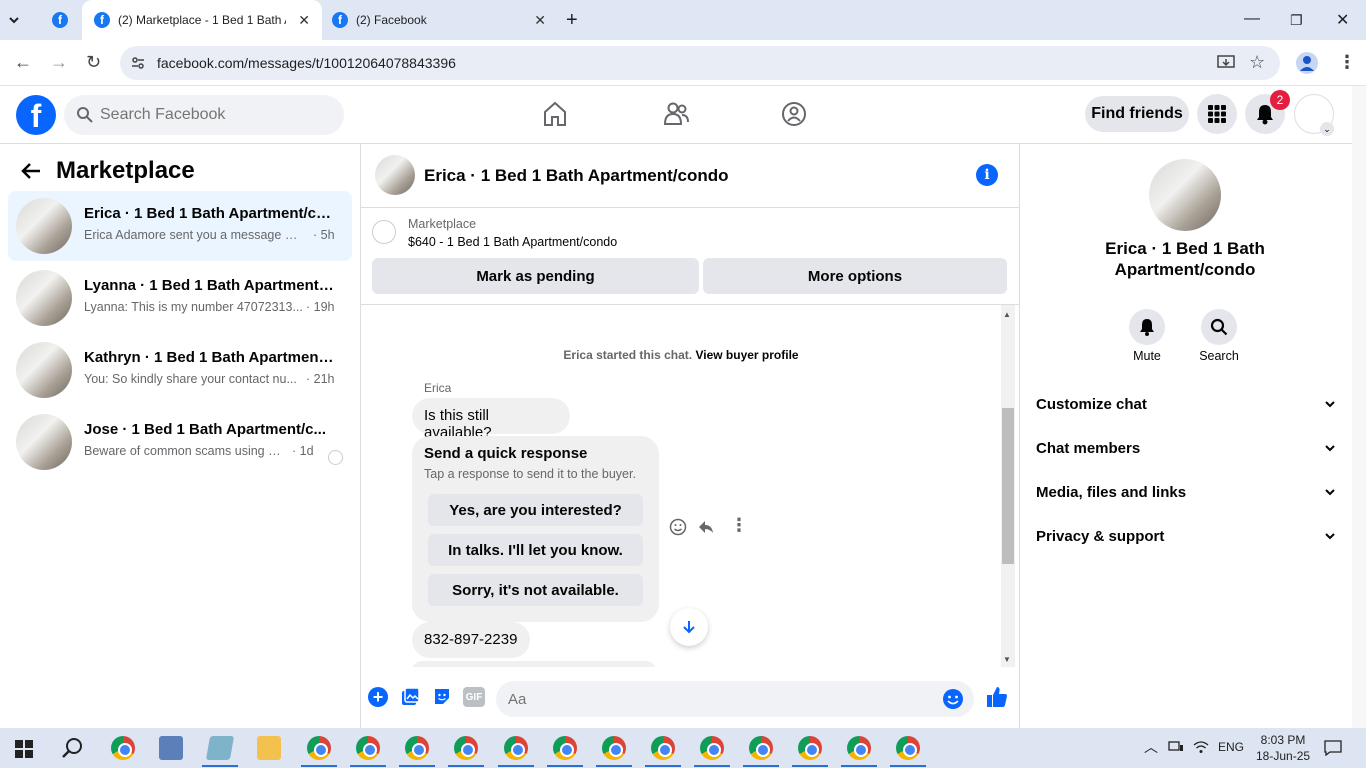  Describe the element at coordinates (72, 748) in the screenshot. I see `taskbar-search-icon` at that location.